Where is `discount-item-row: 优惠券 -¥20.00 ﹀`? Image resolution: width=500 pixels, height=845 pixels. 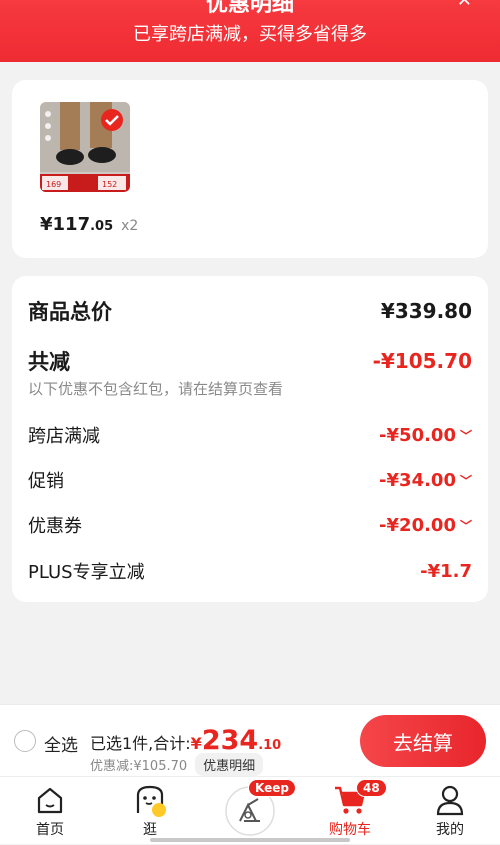
discount-item-row: 优惠券 -¥20.00 ﹀ is located at coordinates (250, 525).